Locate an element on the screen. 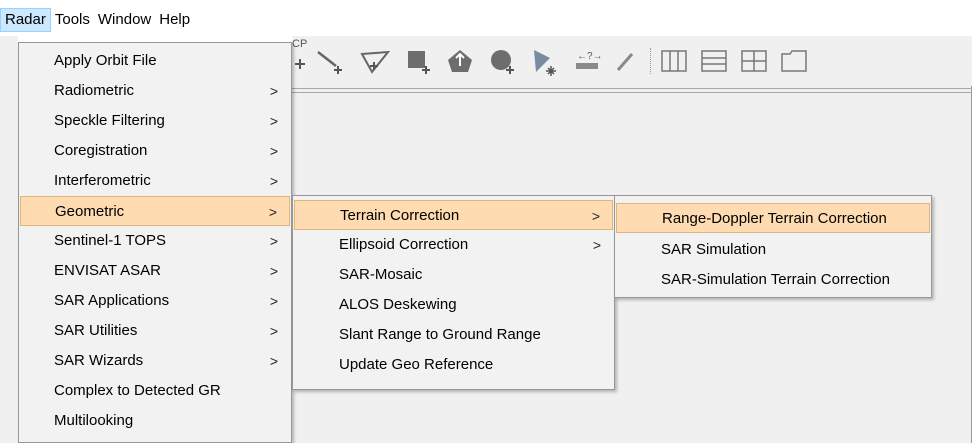 Image resolution: width=972 pixels, height=443 pixels. menu-item-range-doppler-terrain-correction: Range-Doppler Terrain Correction is located at coordinates (773, 218).